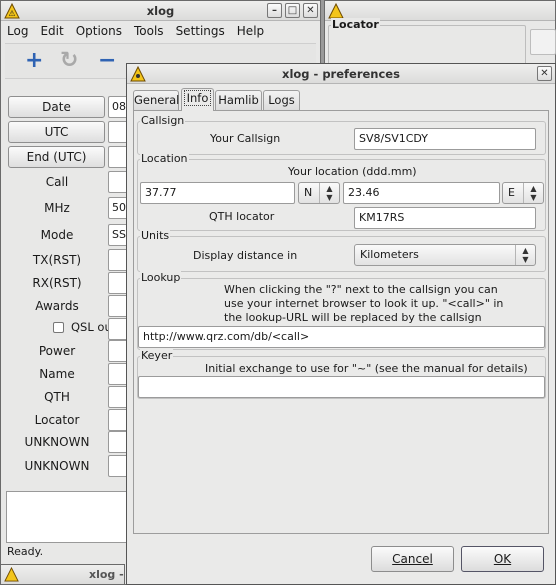  What do you see at coordinates (56, 107) in the screenshot?
I see `date-button: Date` at bounding box center [56, 107].